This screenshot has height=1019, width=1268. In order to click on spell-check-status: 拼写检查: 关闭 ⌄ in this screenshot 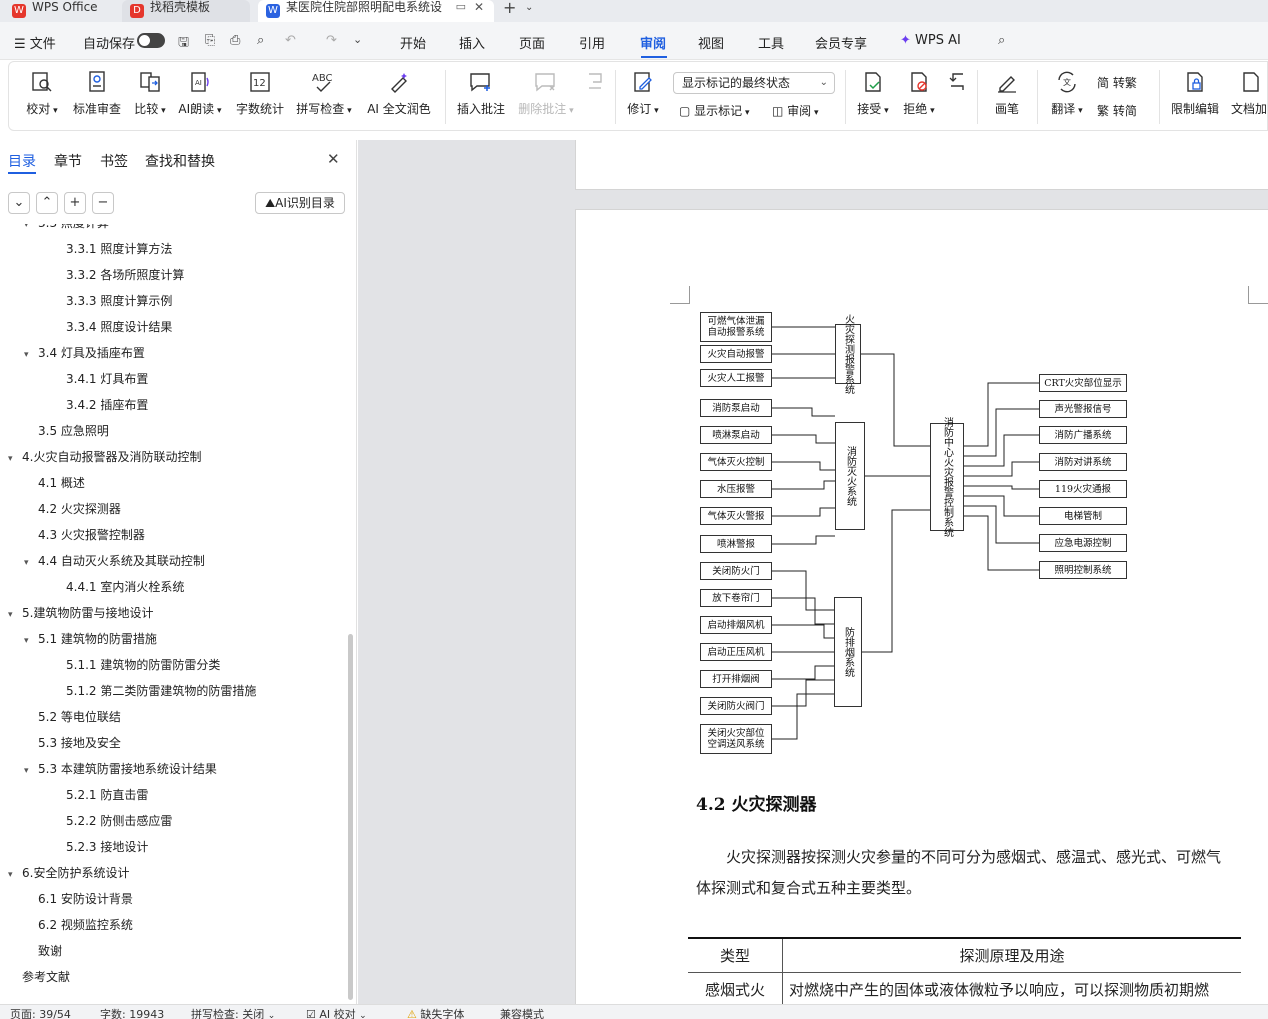, I will do `click(233, 1012)`.